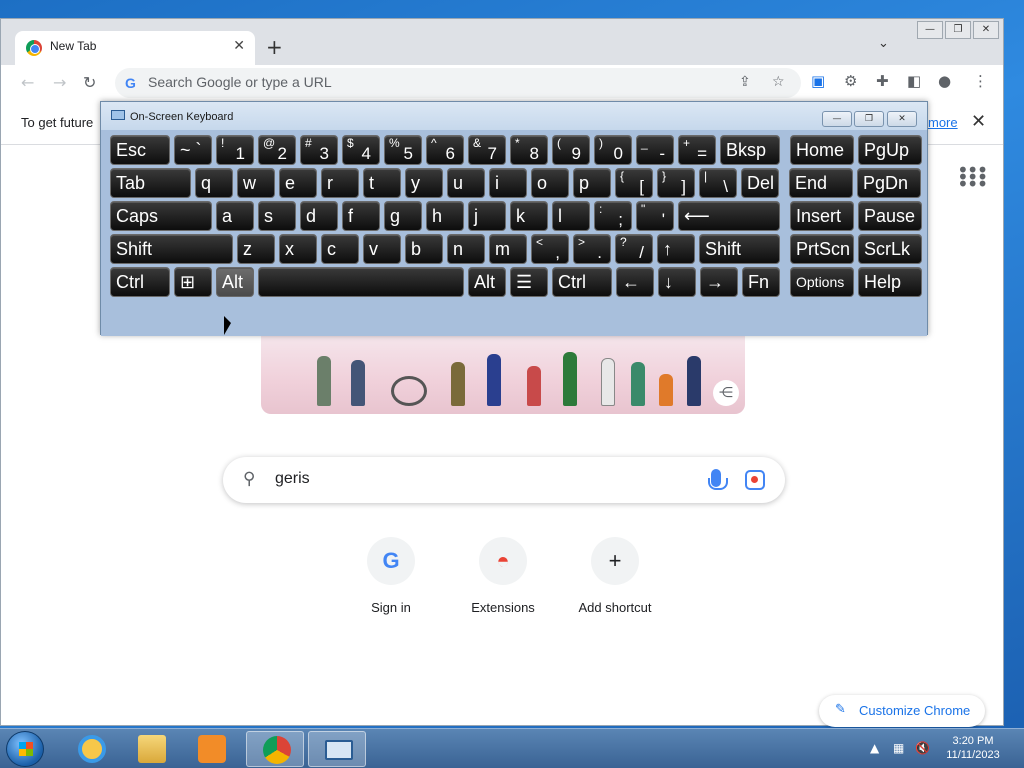  I want to click on osk-key: ⊞, so click(193, 282).